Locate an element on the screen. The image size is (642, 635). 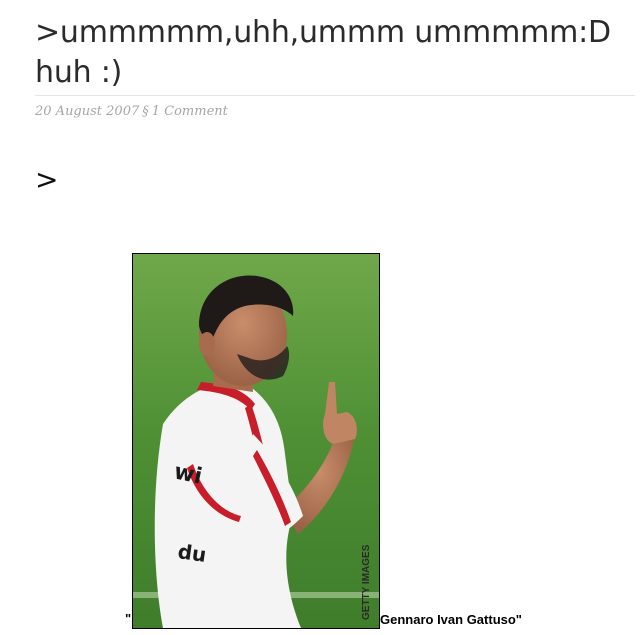
photo-credit: GETTY IMAGES is located at coordinates (366, 582).